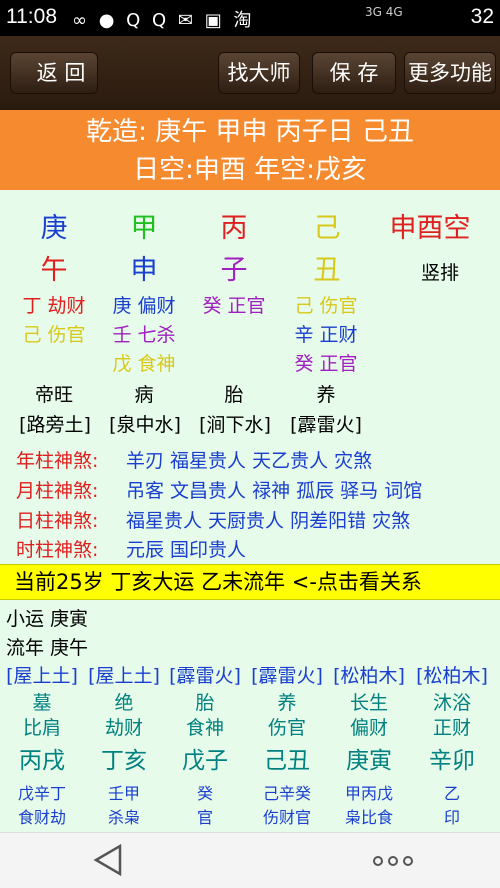  What do you see at coordinates (450, 73) in the screenshot?
I see `more-functions-button: 更多功能` at bounding box center [450, 73].